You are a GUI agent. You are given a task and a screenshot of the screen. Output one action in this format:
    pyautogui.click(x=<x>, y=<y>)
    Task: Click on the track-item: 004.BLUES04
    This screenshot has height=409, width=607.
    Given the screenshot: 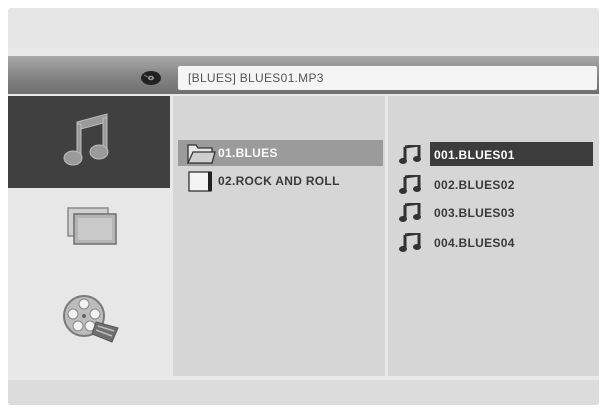 What is the action you would take?
    pyautogui.click(x=496, y=242)
    